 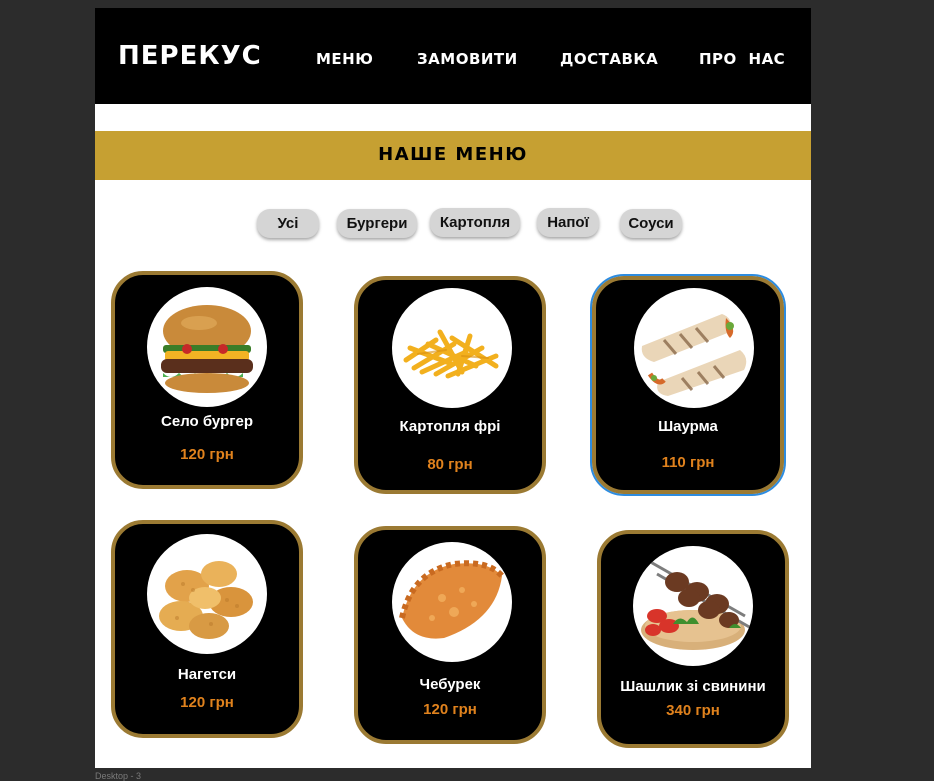 I want to click on item-name: Шаурма, so click(x=688, y=426).